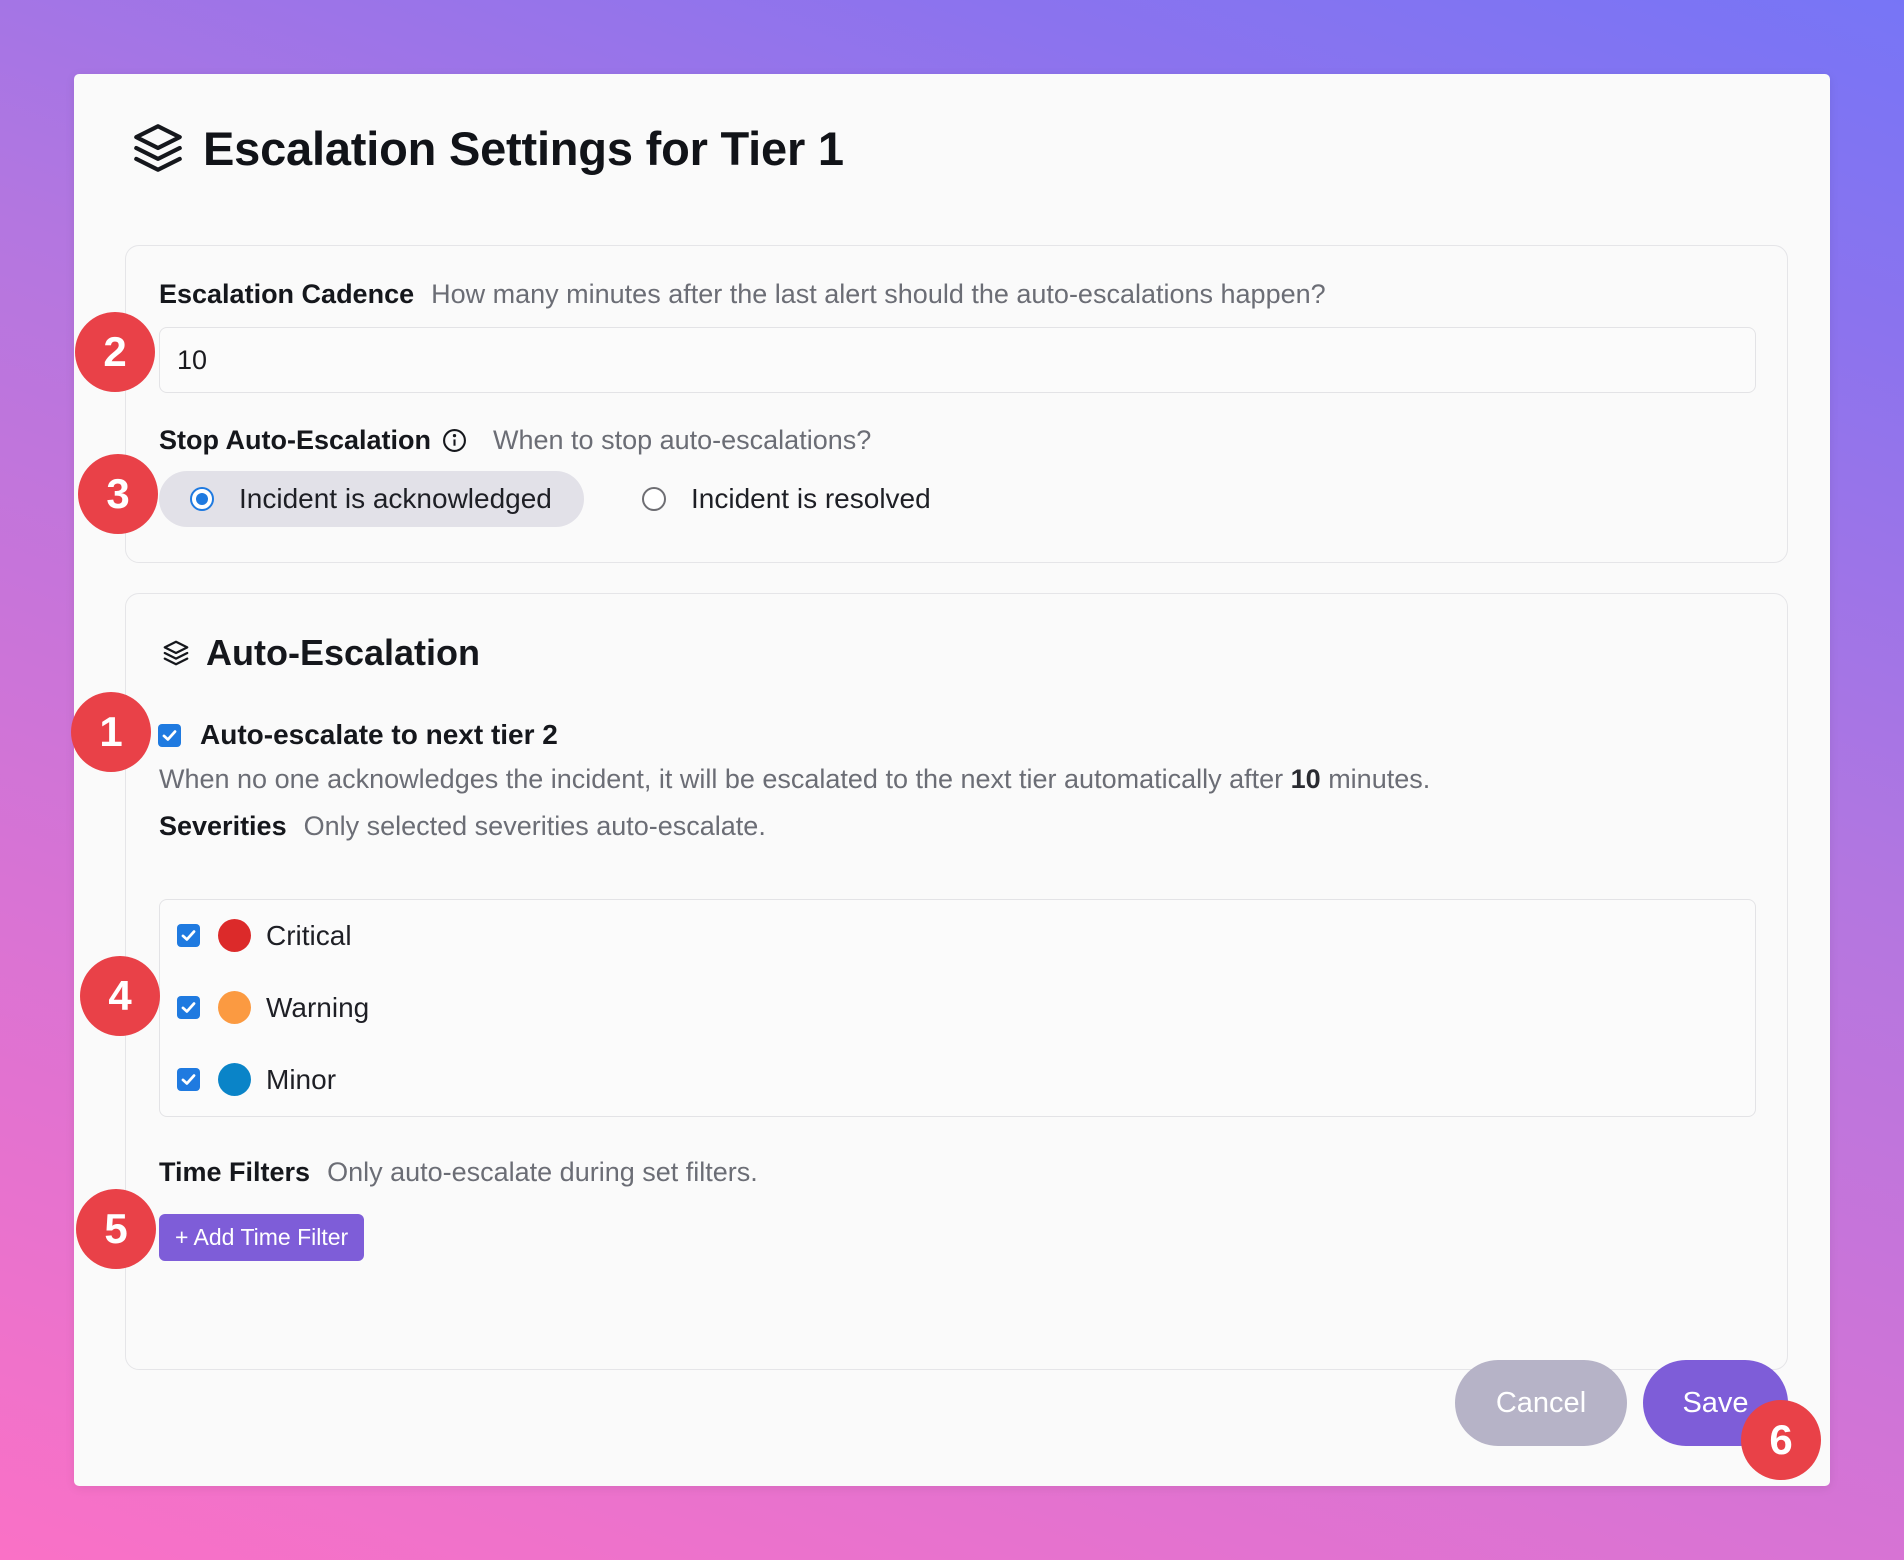  Describe the element at coordinates (234, 935) in the screenshot. I see `severity-critical-dot` at that location.